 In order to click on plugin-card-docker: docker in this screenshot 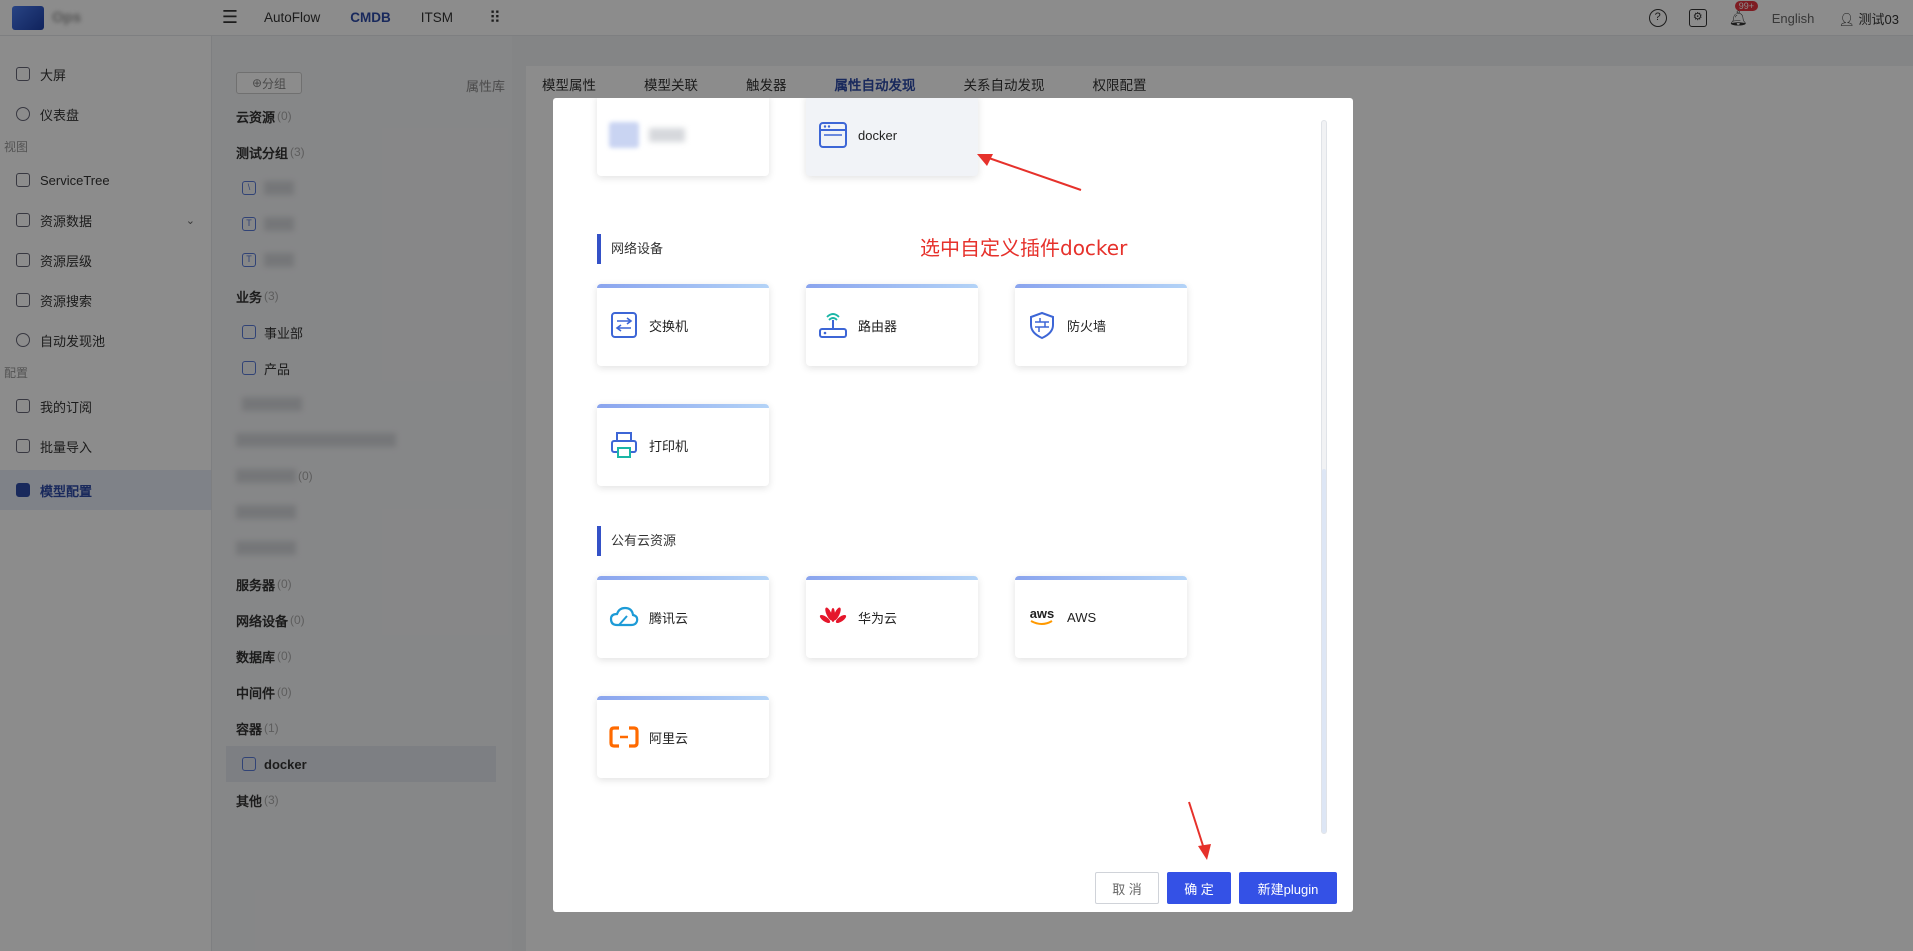, I will do `click(892, 137)`.